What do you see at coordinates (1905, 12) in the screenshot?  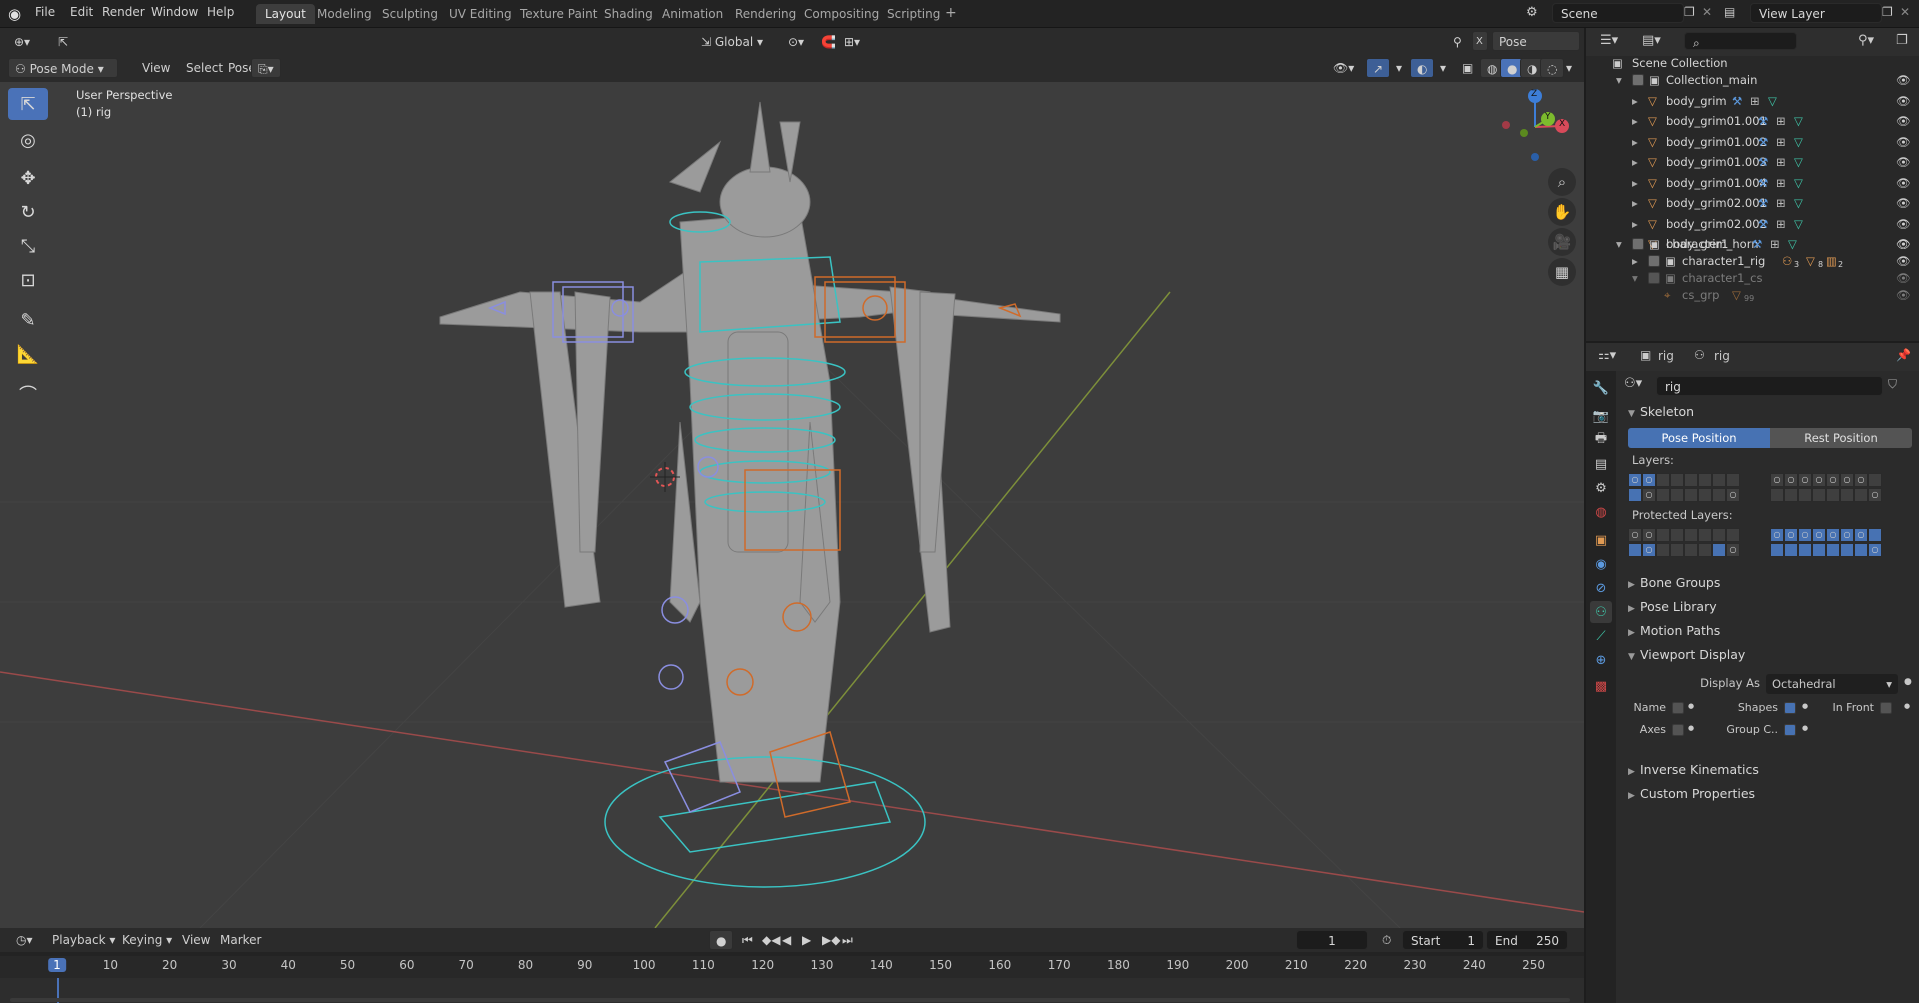 I see `delete-view-layer-icon: ✕` at bounding box center [1905, 12].